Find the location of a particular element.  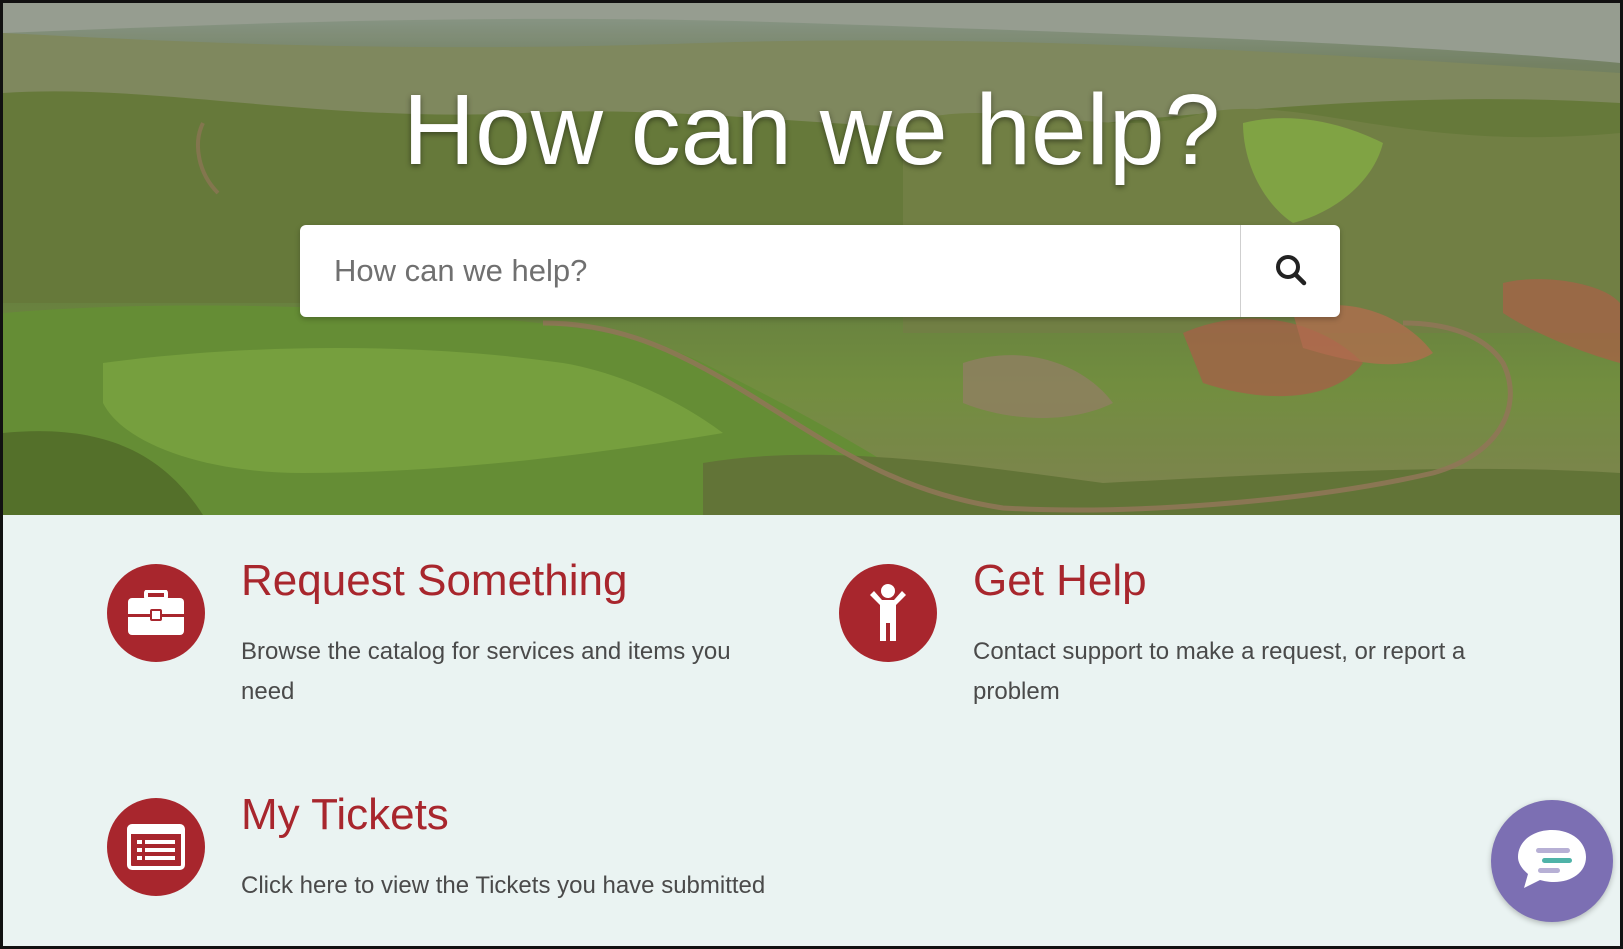

search-bar is located at coordinates (820, 271).